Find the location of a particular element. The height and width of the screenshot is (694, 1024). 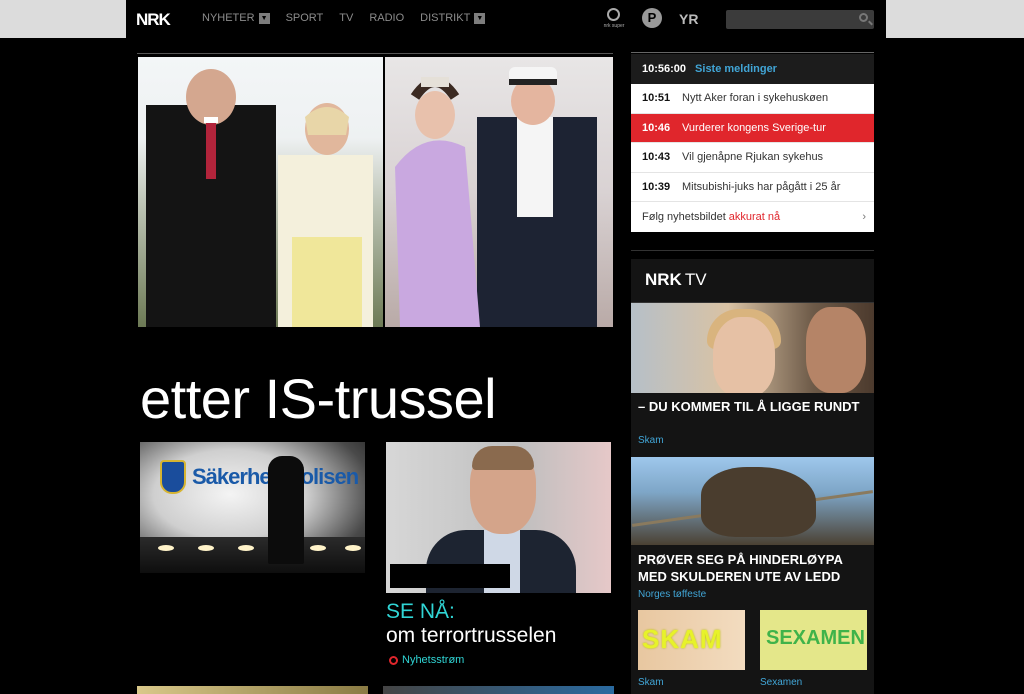

ticker-follow-accent: akkurat nå is located at coordinates (754, 217).